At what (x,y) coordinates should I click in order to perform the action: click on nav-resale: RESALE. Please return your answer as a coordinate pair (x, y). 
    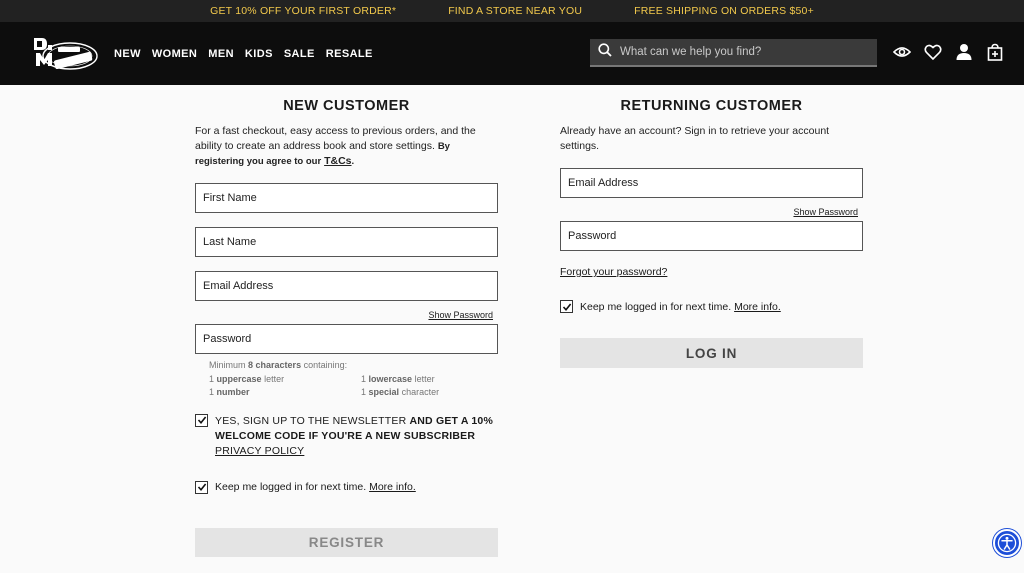
    Looking at the image, I should click on (349, 54).